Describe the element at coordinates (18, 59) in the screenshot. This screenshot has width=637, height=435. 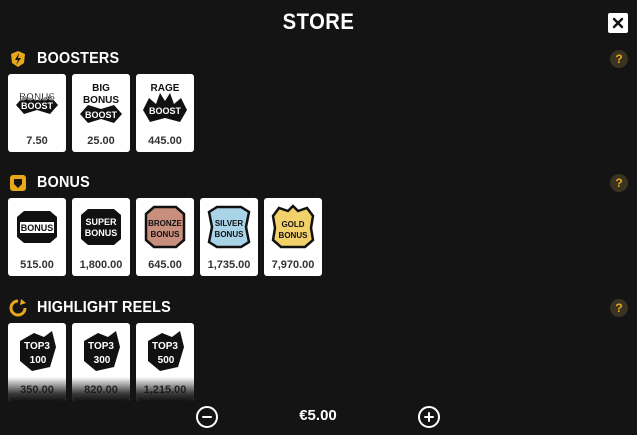
I see `bolt-badge-icon` at that location.